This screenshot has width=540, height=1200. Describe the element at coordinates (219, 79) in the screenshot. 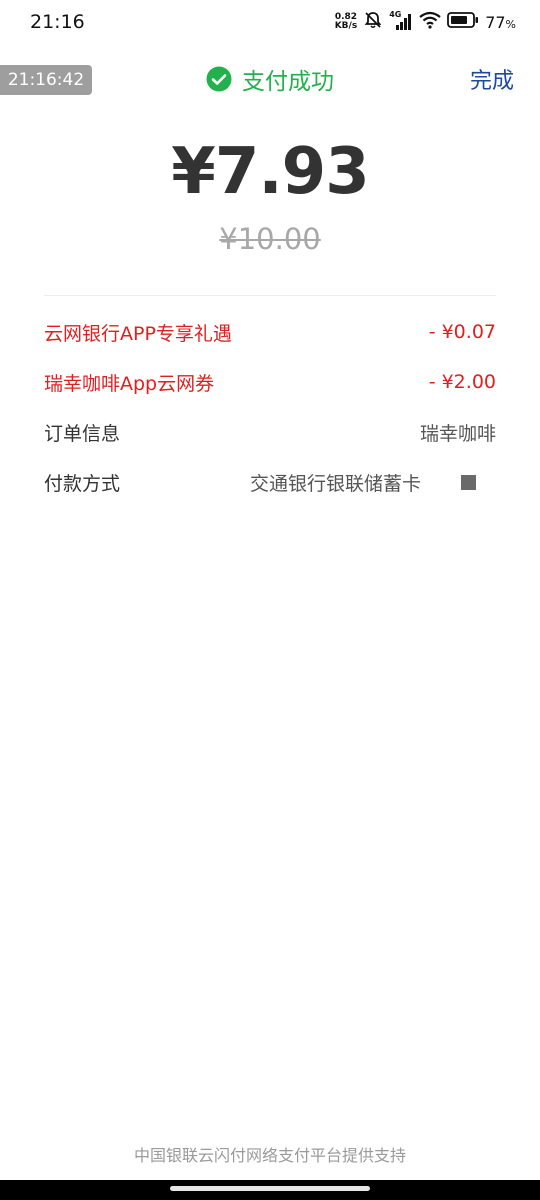

I see `success-check-icon` at that location.